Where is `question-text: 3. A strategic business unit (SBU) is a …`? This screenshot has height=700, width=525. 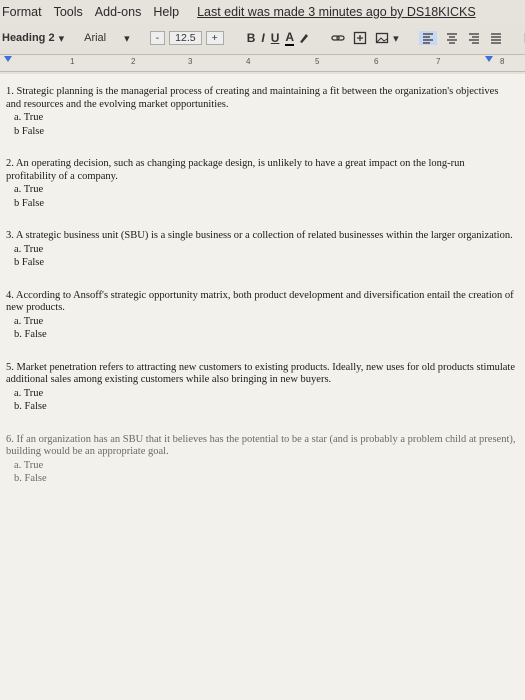
question-text: 3. A strategic business unit (SBU) is a … is located at coordinates (259, 235).